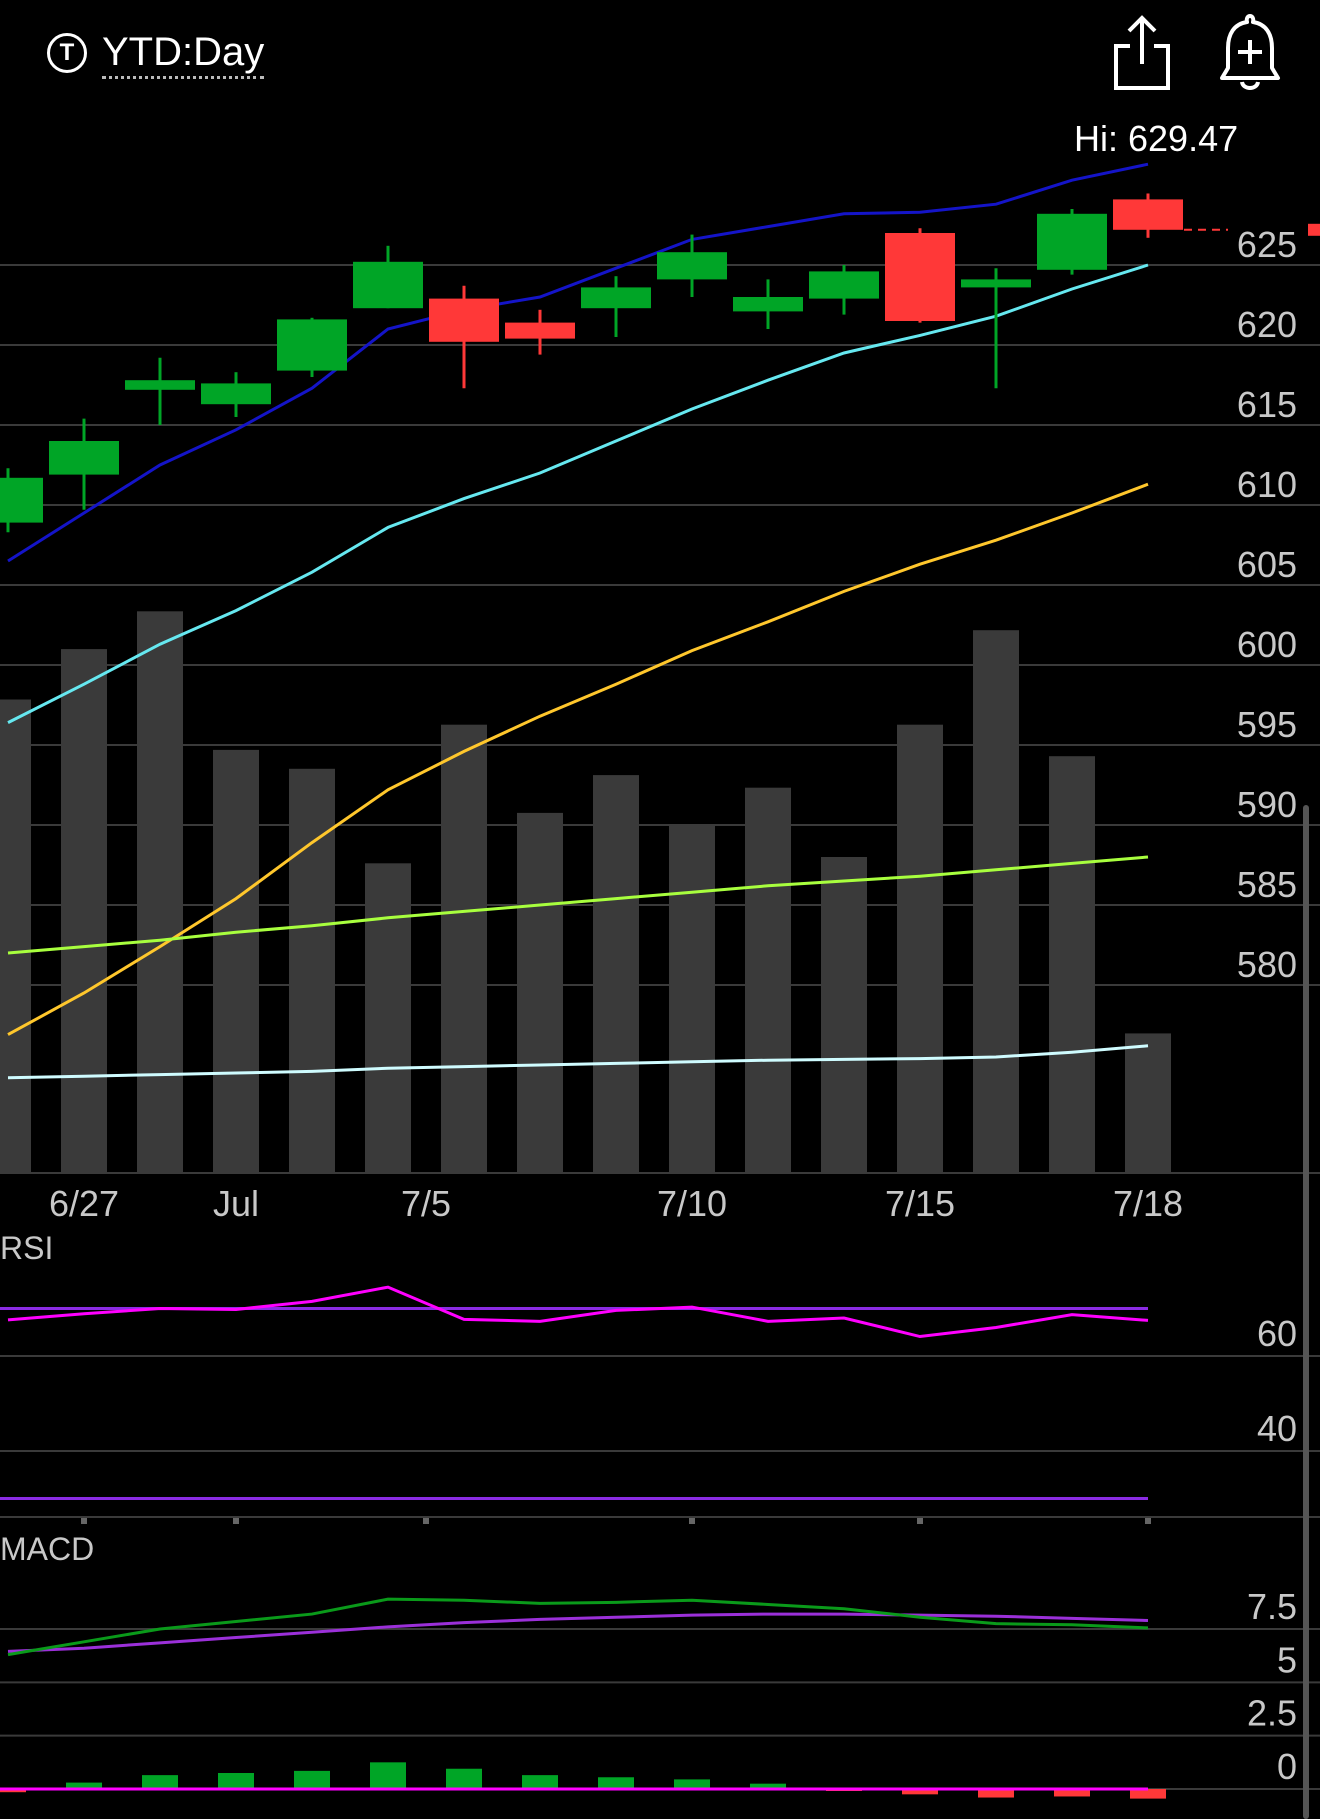 The width and height of the screenshot is (1320, 1819). I want to click on price-tick-label: 625, so click(1267, 244).